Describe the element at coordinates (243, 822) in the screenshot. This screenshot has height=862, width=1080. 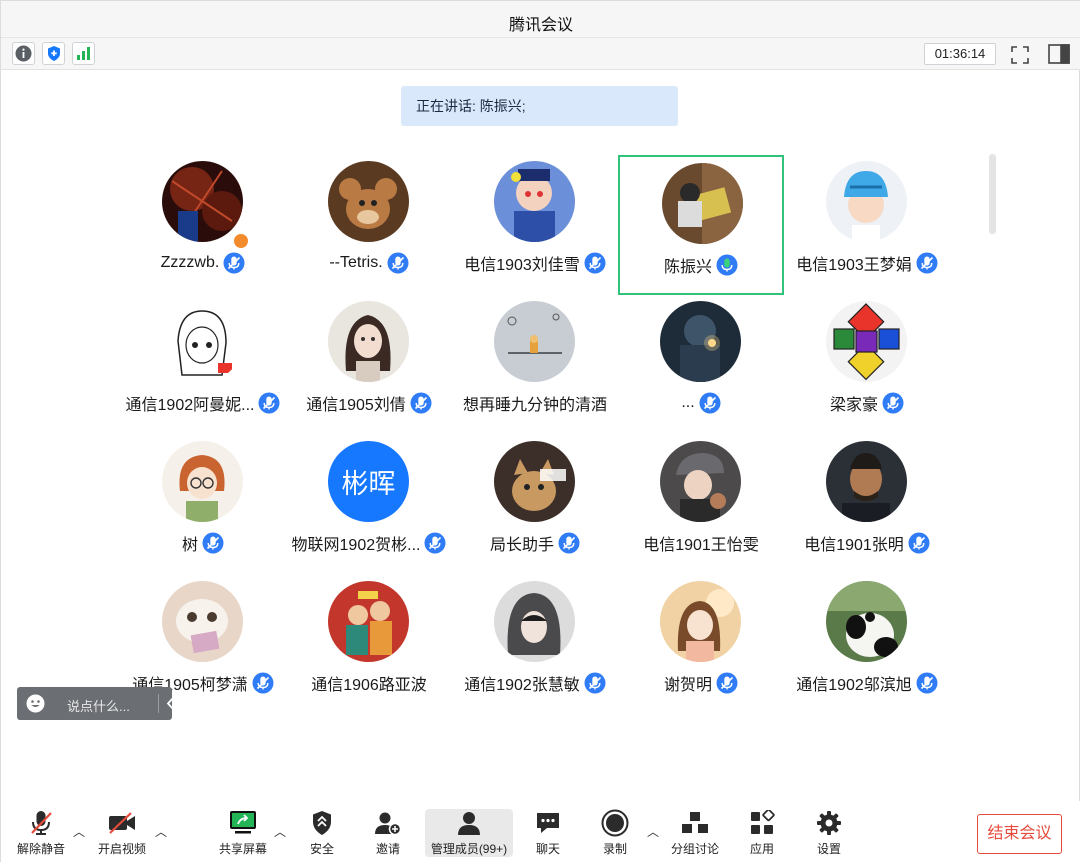
I see `share-screen-icon` at that location.